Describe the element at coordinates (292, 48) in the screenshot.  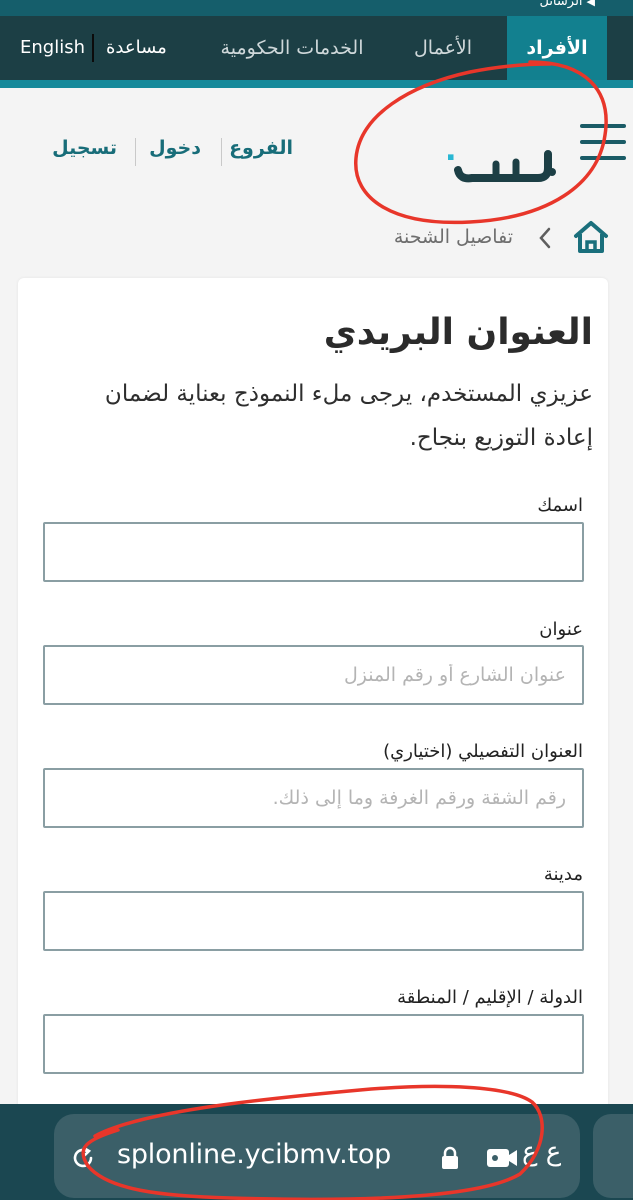
I see `tab-government-services: الخدمات الحكومية` at that location.